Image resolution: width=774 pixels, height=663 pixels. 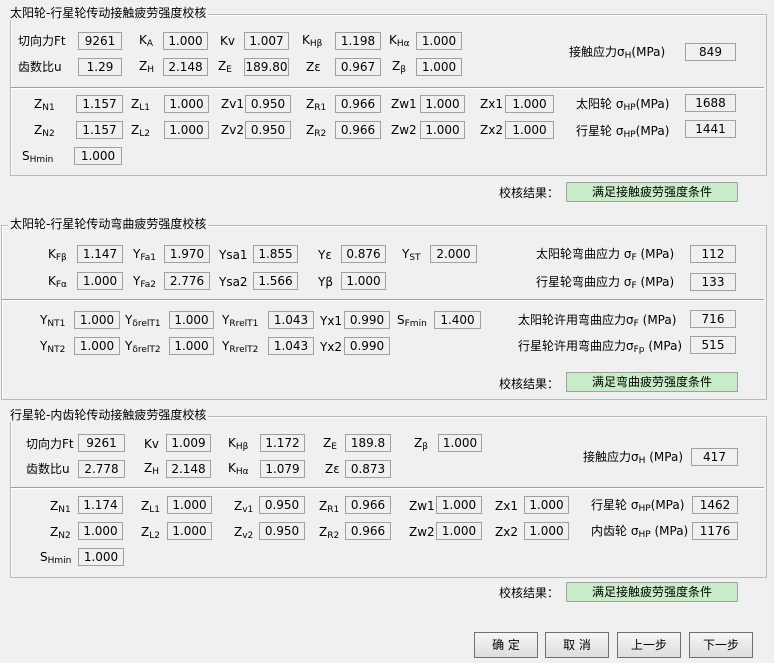 I want to click on yx1-field: 0.990, so click(x=367, y=320).